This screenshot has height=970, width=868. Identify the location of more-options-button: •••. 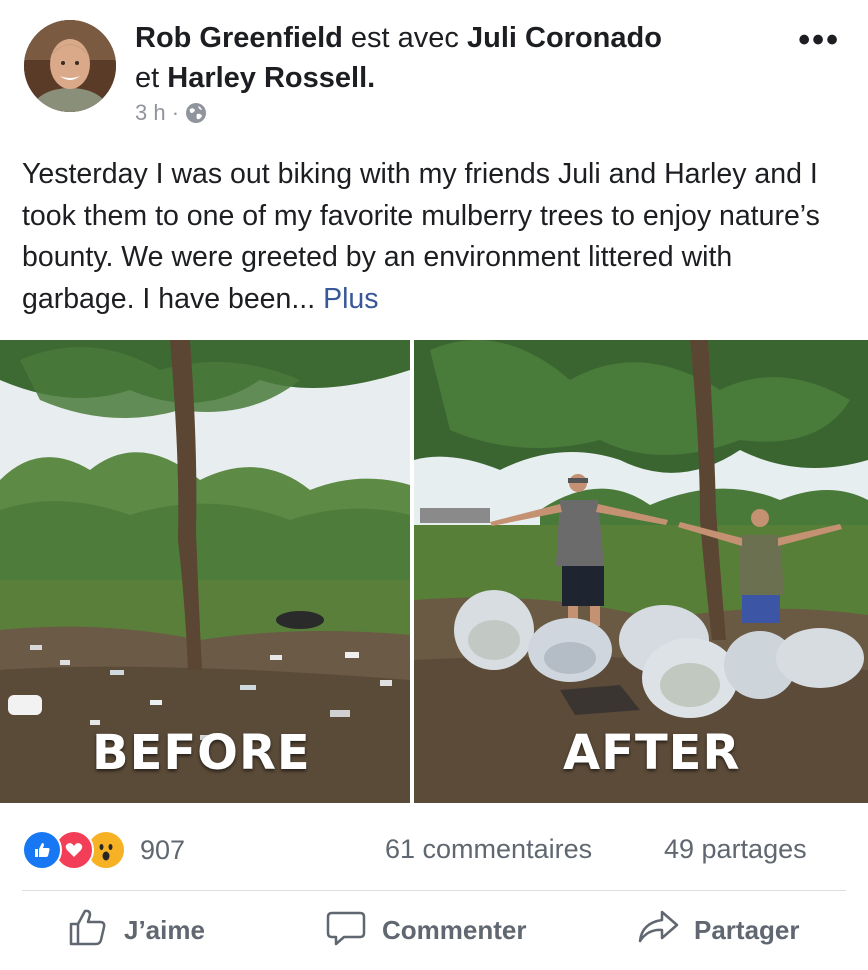
(819, 40).